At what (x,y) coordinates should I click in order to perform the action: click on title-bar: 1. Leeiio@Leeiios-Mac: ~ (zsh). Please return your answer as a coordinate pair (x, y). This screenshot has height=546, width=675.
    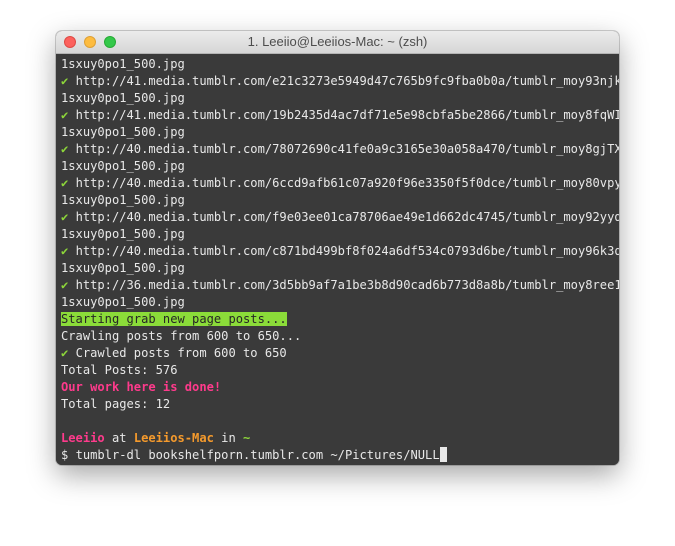
    Looking at the image, I should click on (337, 42).